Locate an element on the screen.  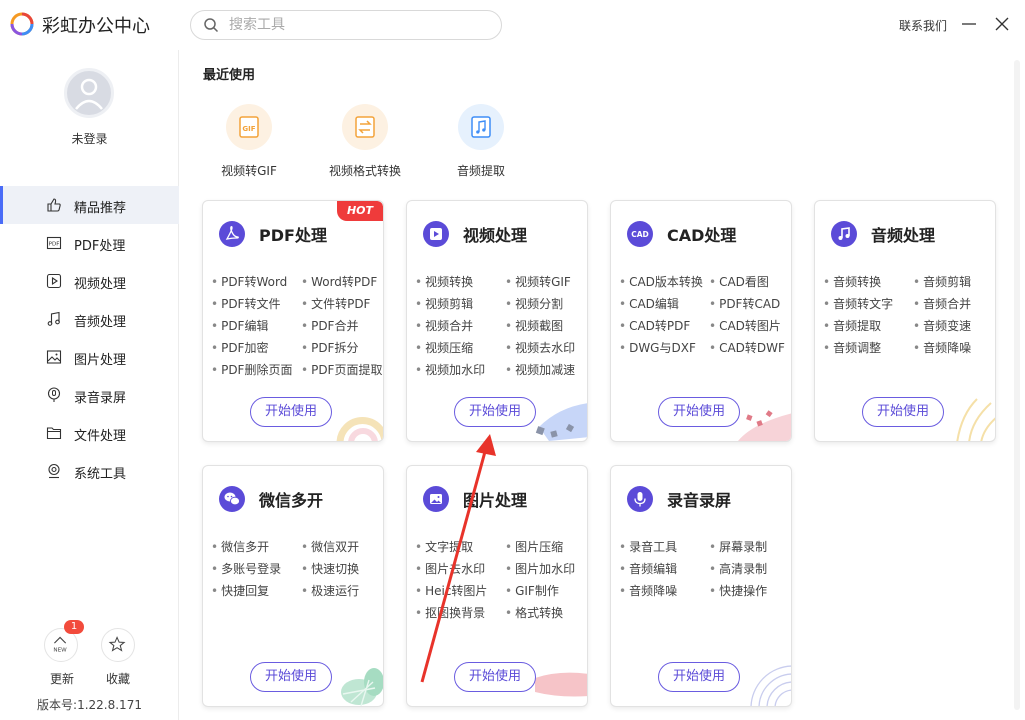
sidebar-item-recommended: 精品推荐 is located at coordinates (89, 205).